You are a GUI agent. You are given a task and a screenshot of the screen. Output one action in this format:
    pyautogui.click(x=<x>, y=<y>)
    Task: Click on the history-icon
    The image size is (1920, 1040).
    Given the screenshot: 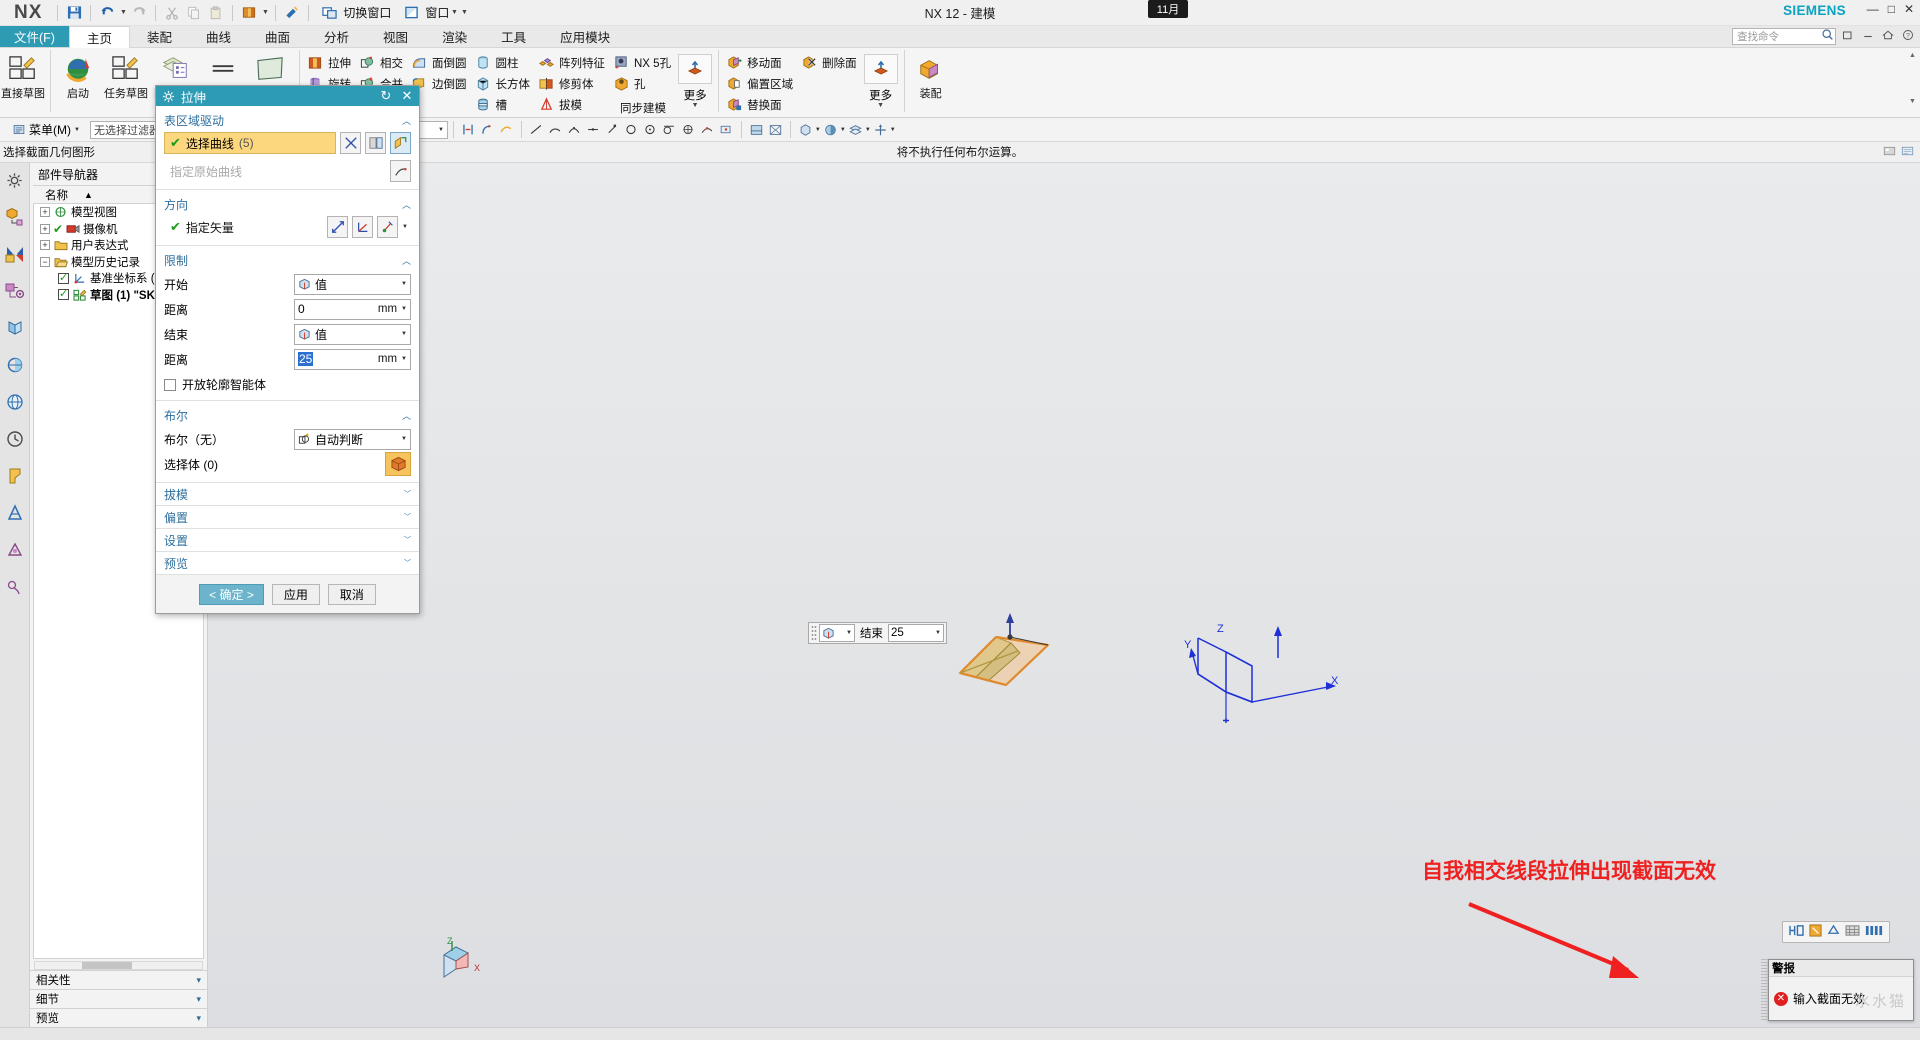 What is the action you would take?
    pyautogui.click(x=15, y=439)
    